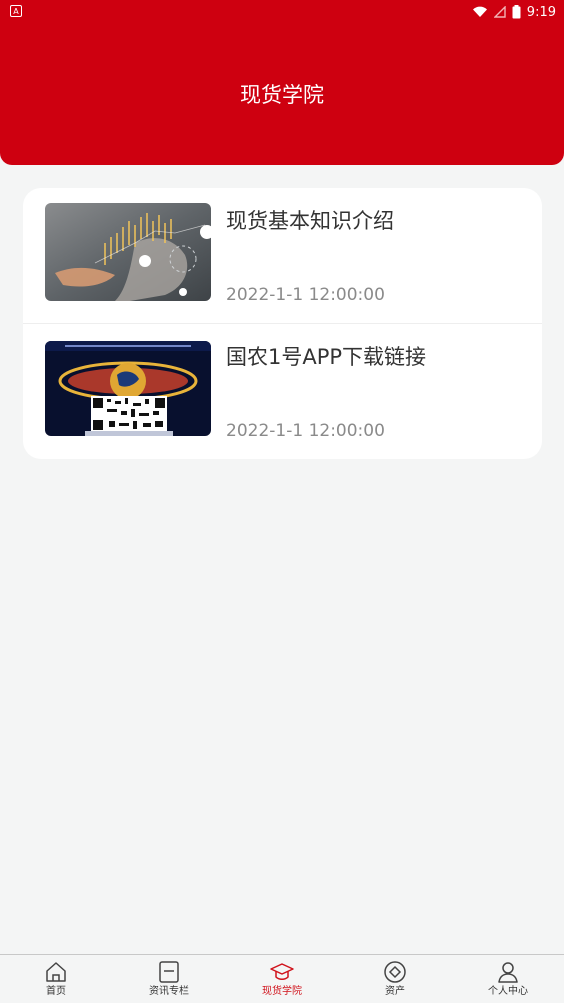  I want to click on battery-icon, so click(516, 12).